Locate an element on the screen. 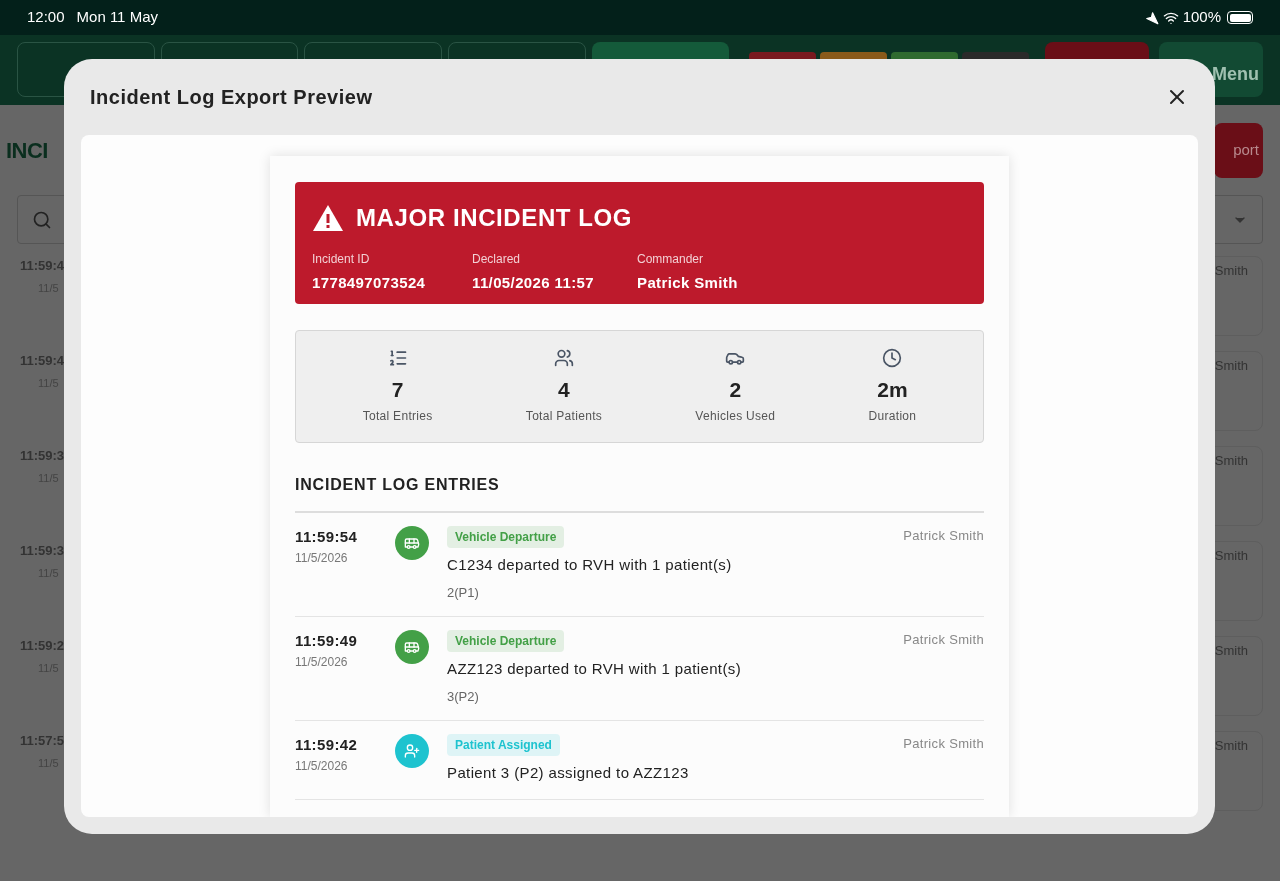  field-value: Patrick Smith is located at coordinates (687, 283).